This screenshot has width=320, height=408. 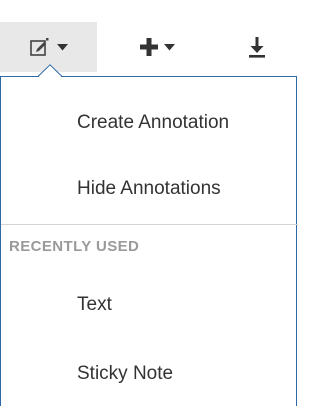 What do you see at coordinates (149, 189) in the screenshot?
I see `menu-item-hide-annotations: Hide Annotations` at bounding box center [149, 189].